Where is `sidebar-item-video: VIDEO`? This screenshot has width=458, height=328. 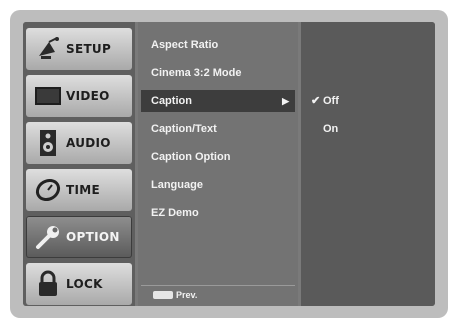 sidebar-item-video: VIDEO is located at coordinates (79, 96).